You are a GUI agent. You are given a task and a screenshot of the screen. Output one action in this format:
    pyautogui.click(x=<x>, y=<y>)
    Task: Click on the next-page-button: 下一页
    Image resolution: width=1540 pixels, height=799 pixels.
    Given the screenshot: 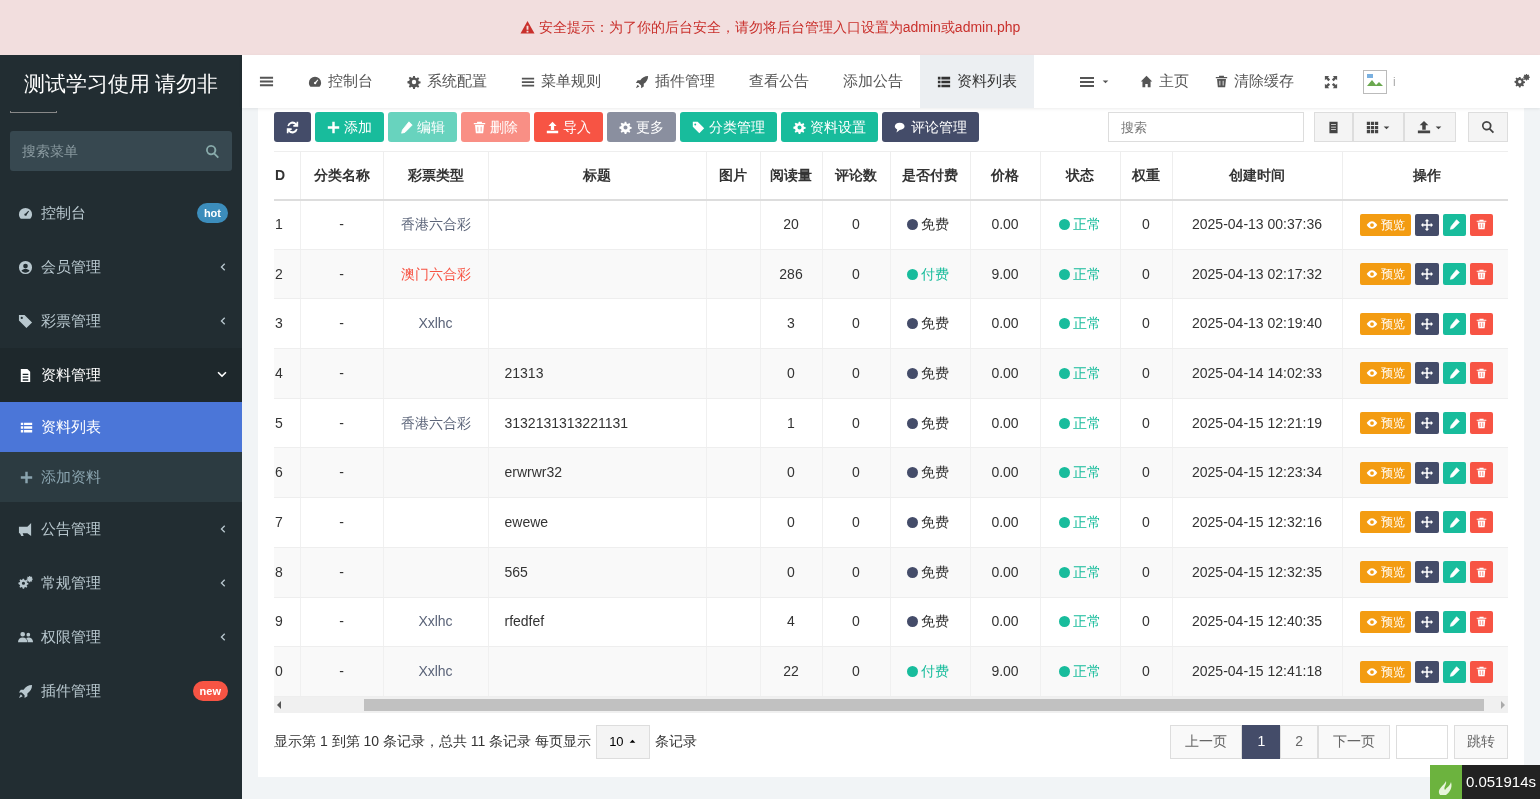 What is the action you would take?
    pyautogui.click(x=1354, y=741)
    